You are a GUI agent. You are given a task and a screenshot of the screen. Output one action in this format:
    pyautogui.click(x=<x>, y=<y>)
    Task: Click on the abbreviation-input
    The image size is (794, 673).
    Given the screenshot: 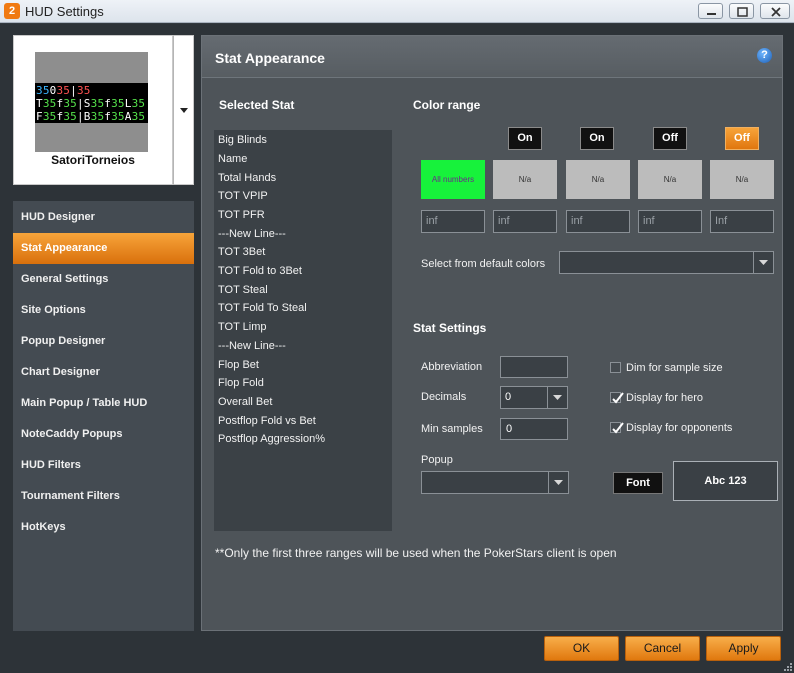 What is the action you would take?
    pyautogui.click(x=534, y=367)
    